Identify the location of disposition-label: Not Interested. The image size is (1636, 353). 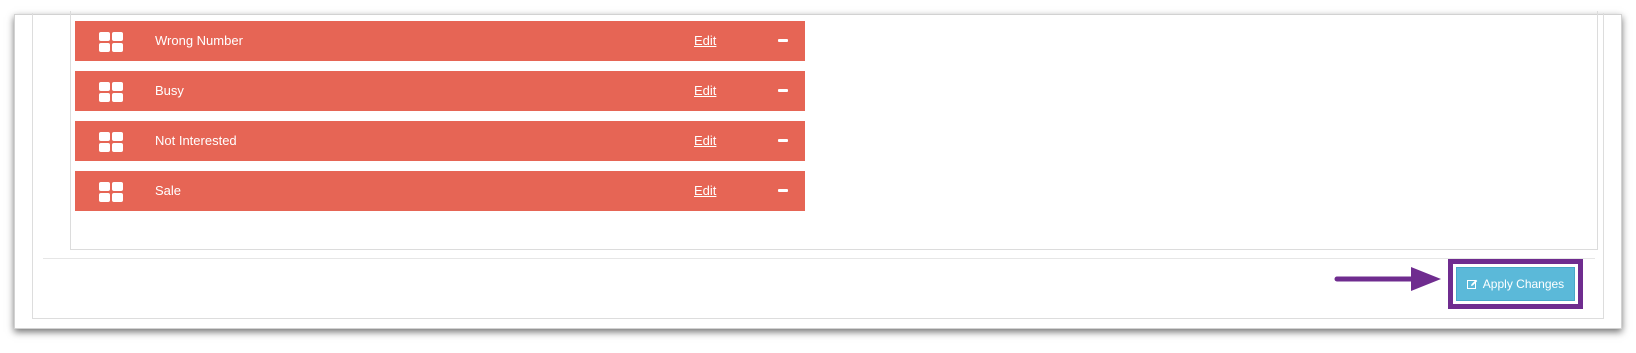
(196, 140).